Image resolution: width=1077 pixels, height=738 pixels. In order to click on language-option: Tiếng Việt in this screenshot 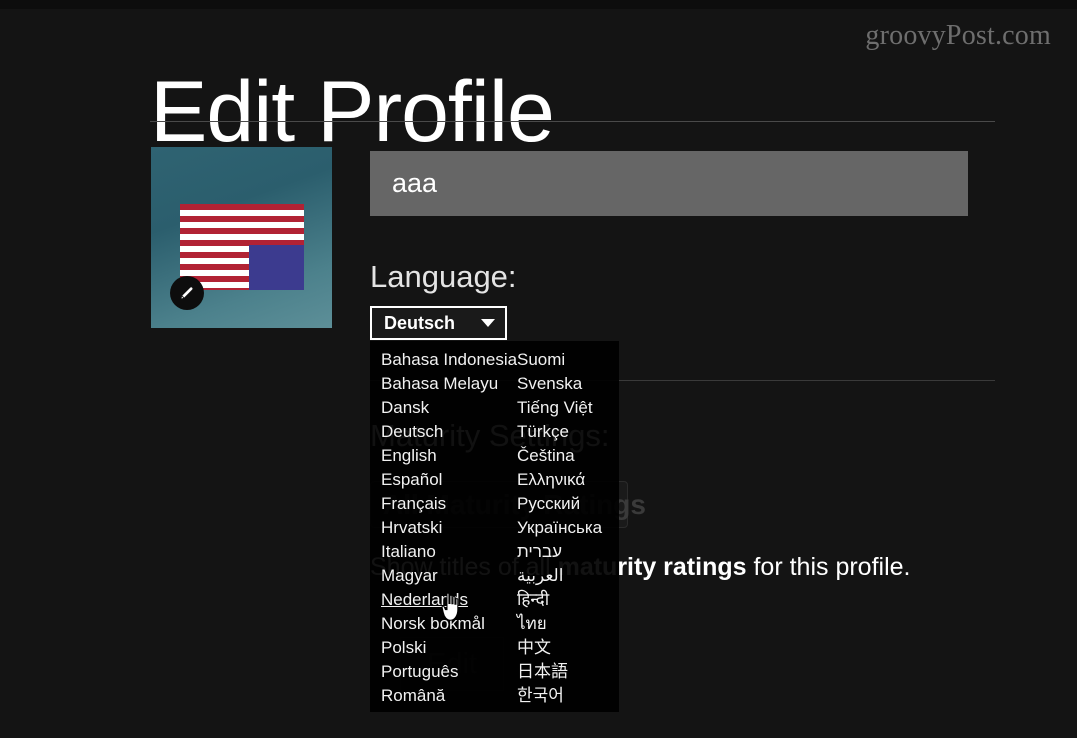, I will do `click(568, 408)`.